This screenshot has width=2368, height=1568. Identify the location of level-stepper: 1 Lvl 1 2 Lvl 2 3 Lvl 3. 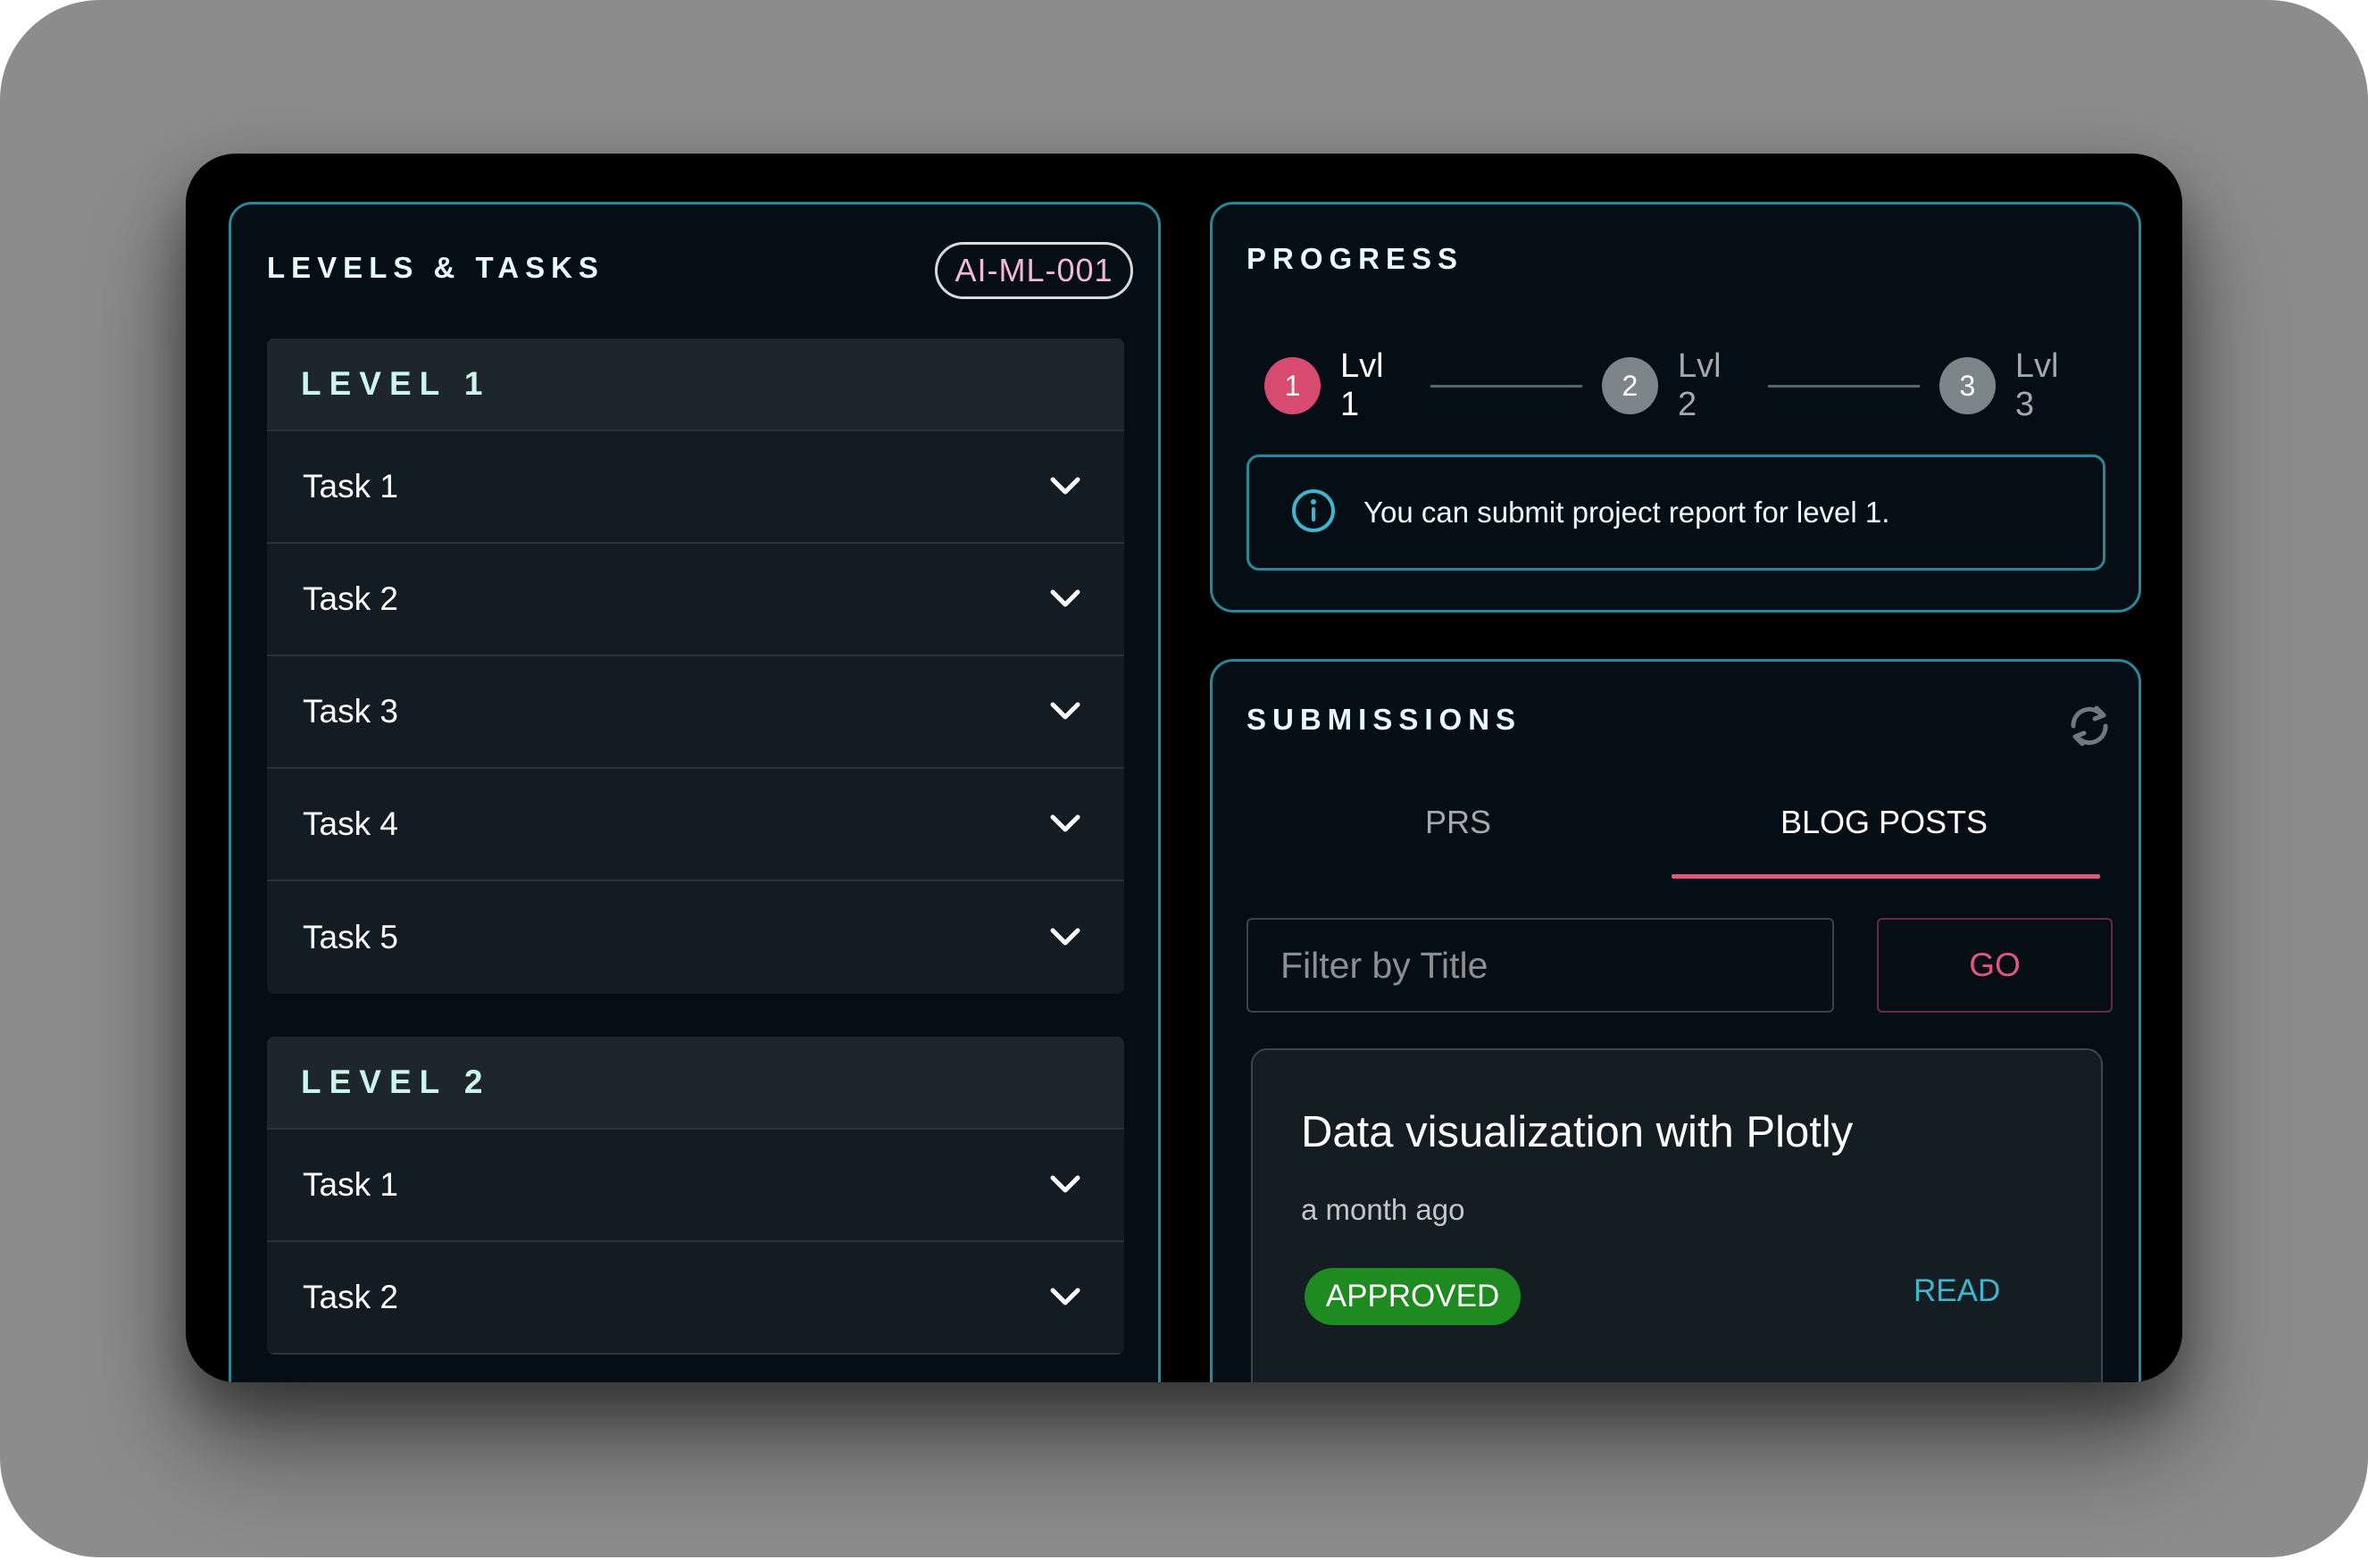
(1675, 385).